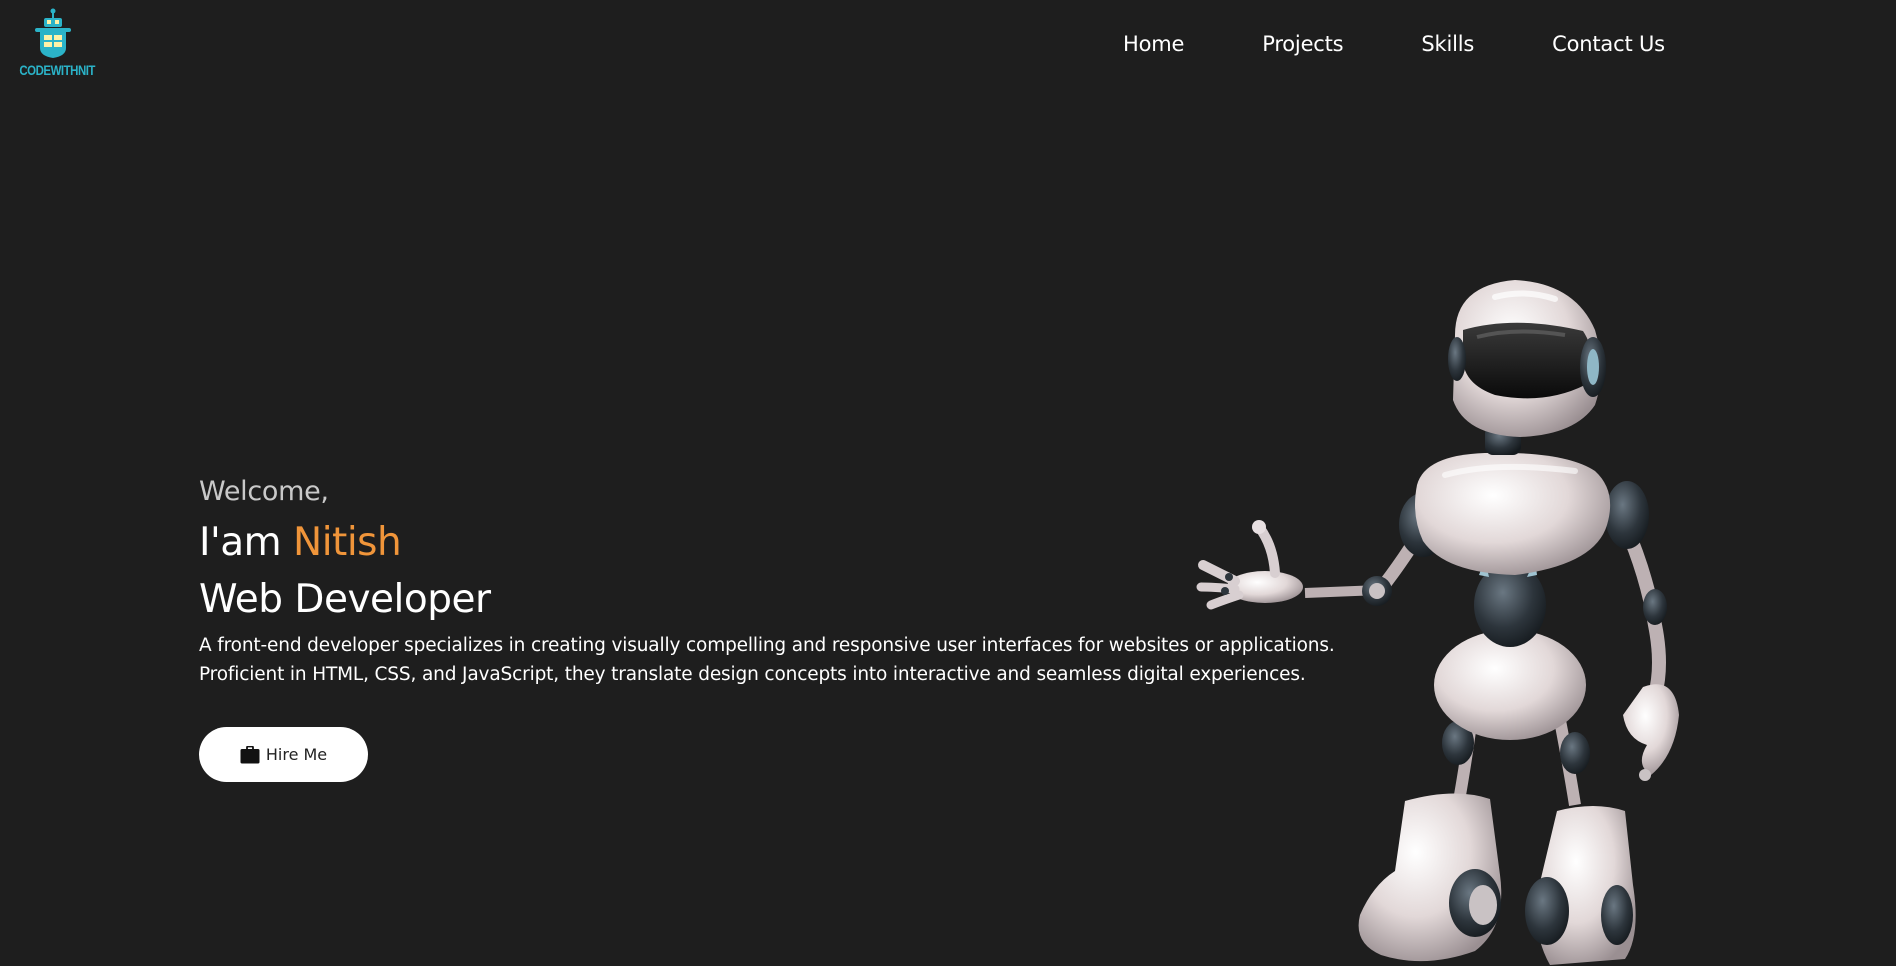 This screenshot has height=966, width=1896. I want to click on logo-text: CODEWITHNIT, so click(57, 70).